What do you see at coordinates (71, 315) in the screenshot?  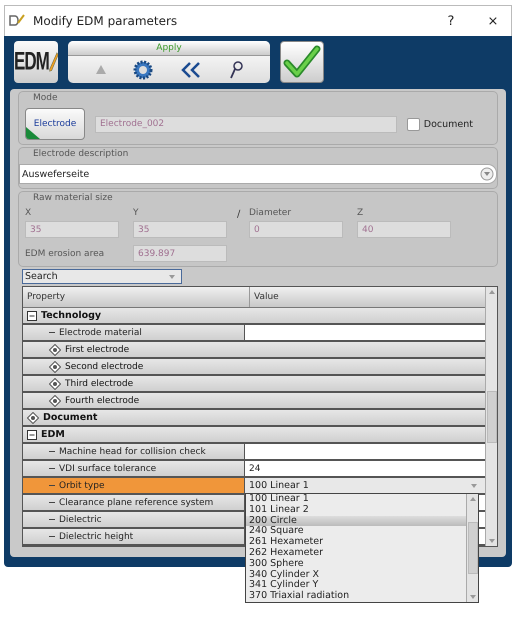 I see `group-label: Technology` at bounding box center [71, 315].